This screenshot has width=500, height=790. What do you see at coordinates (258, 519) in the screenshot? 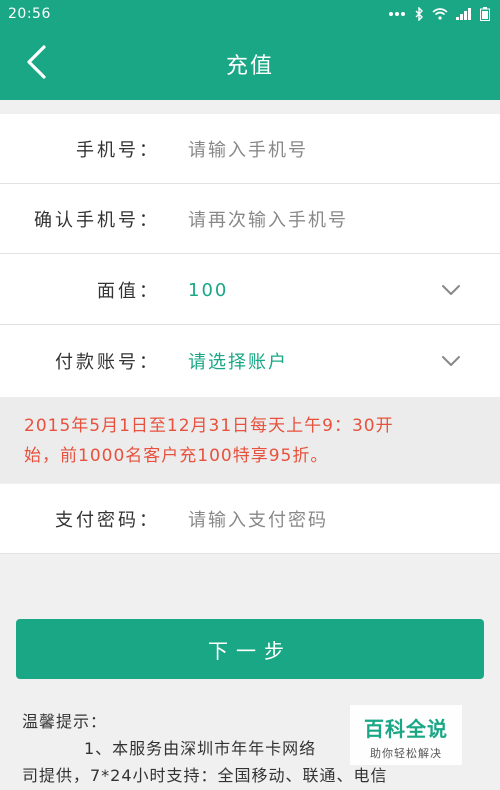
I see `password-input: 请输入支付密码` at bounding box center [258, 519].